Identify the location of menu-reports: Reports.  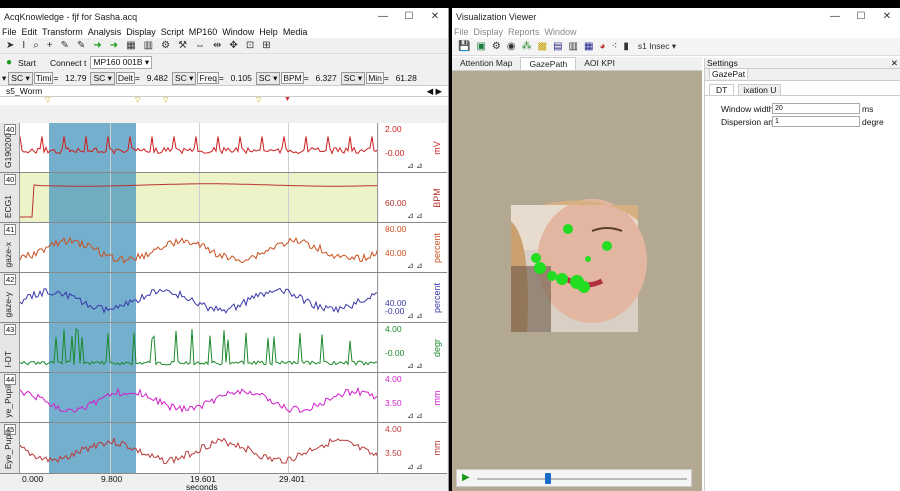
(524, 32).